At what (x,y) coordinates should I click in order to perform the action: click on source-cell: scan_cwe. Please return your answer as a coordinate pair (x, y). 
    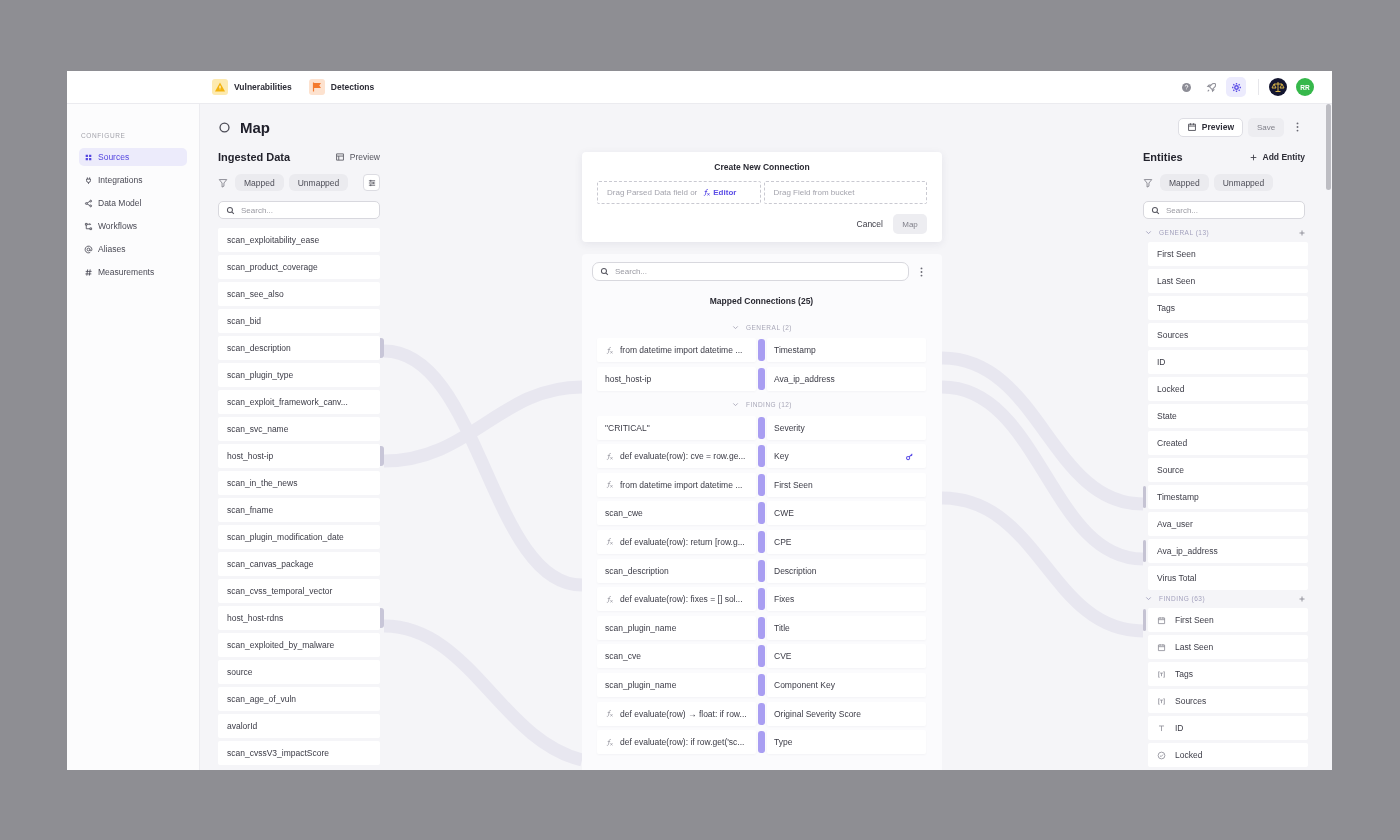
    Looking at the image, I should click on (676, 513).